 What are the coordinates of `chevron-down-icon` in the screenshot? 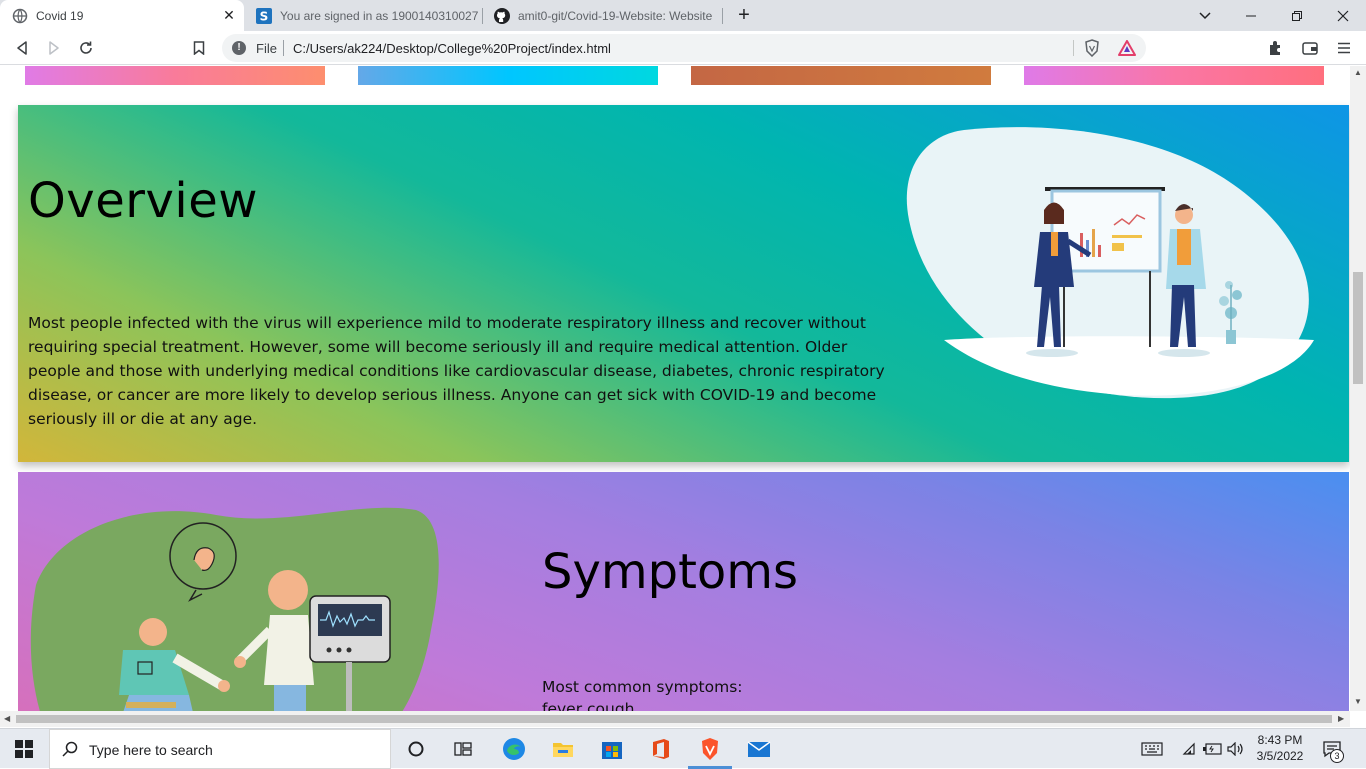 It's located at (1205, 15).